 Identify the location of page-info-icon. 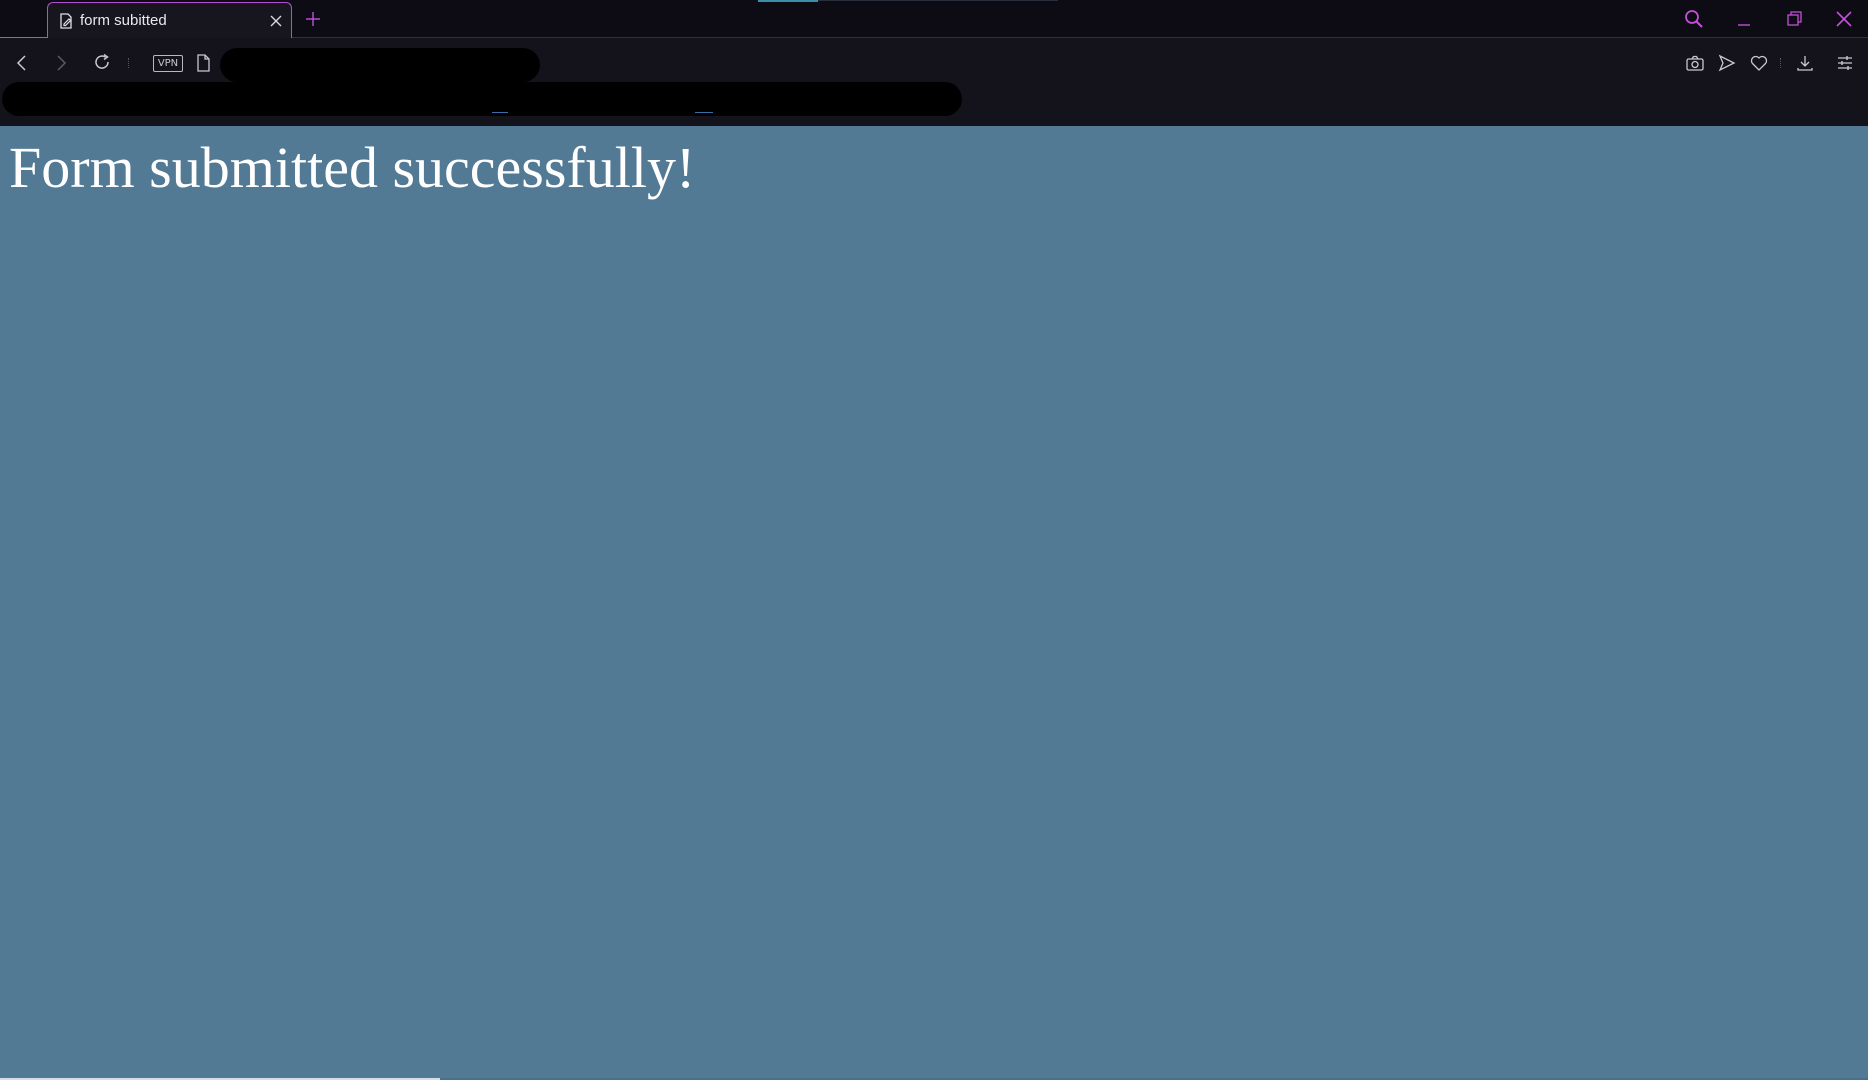
(203, 63).